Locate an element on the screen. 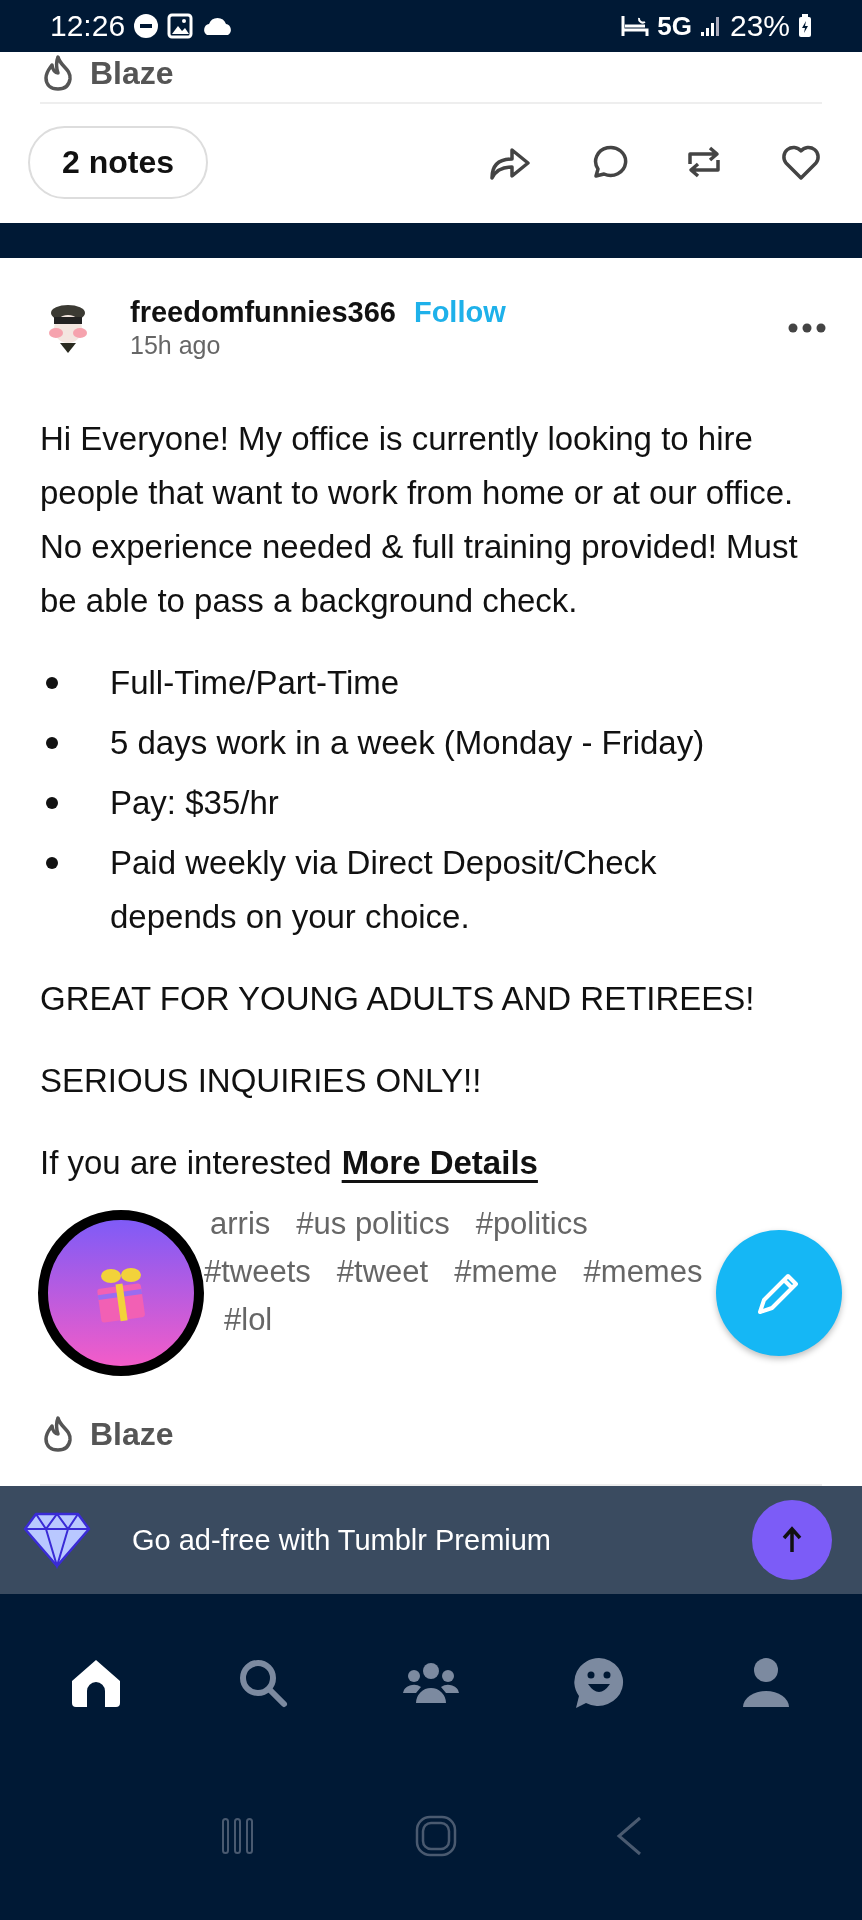 This screenshot has height=1920, width=862. notes-button: 2 notes is located at coordinates (118, 162).